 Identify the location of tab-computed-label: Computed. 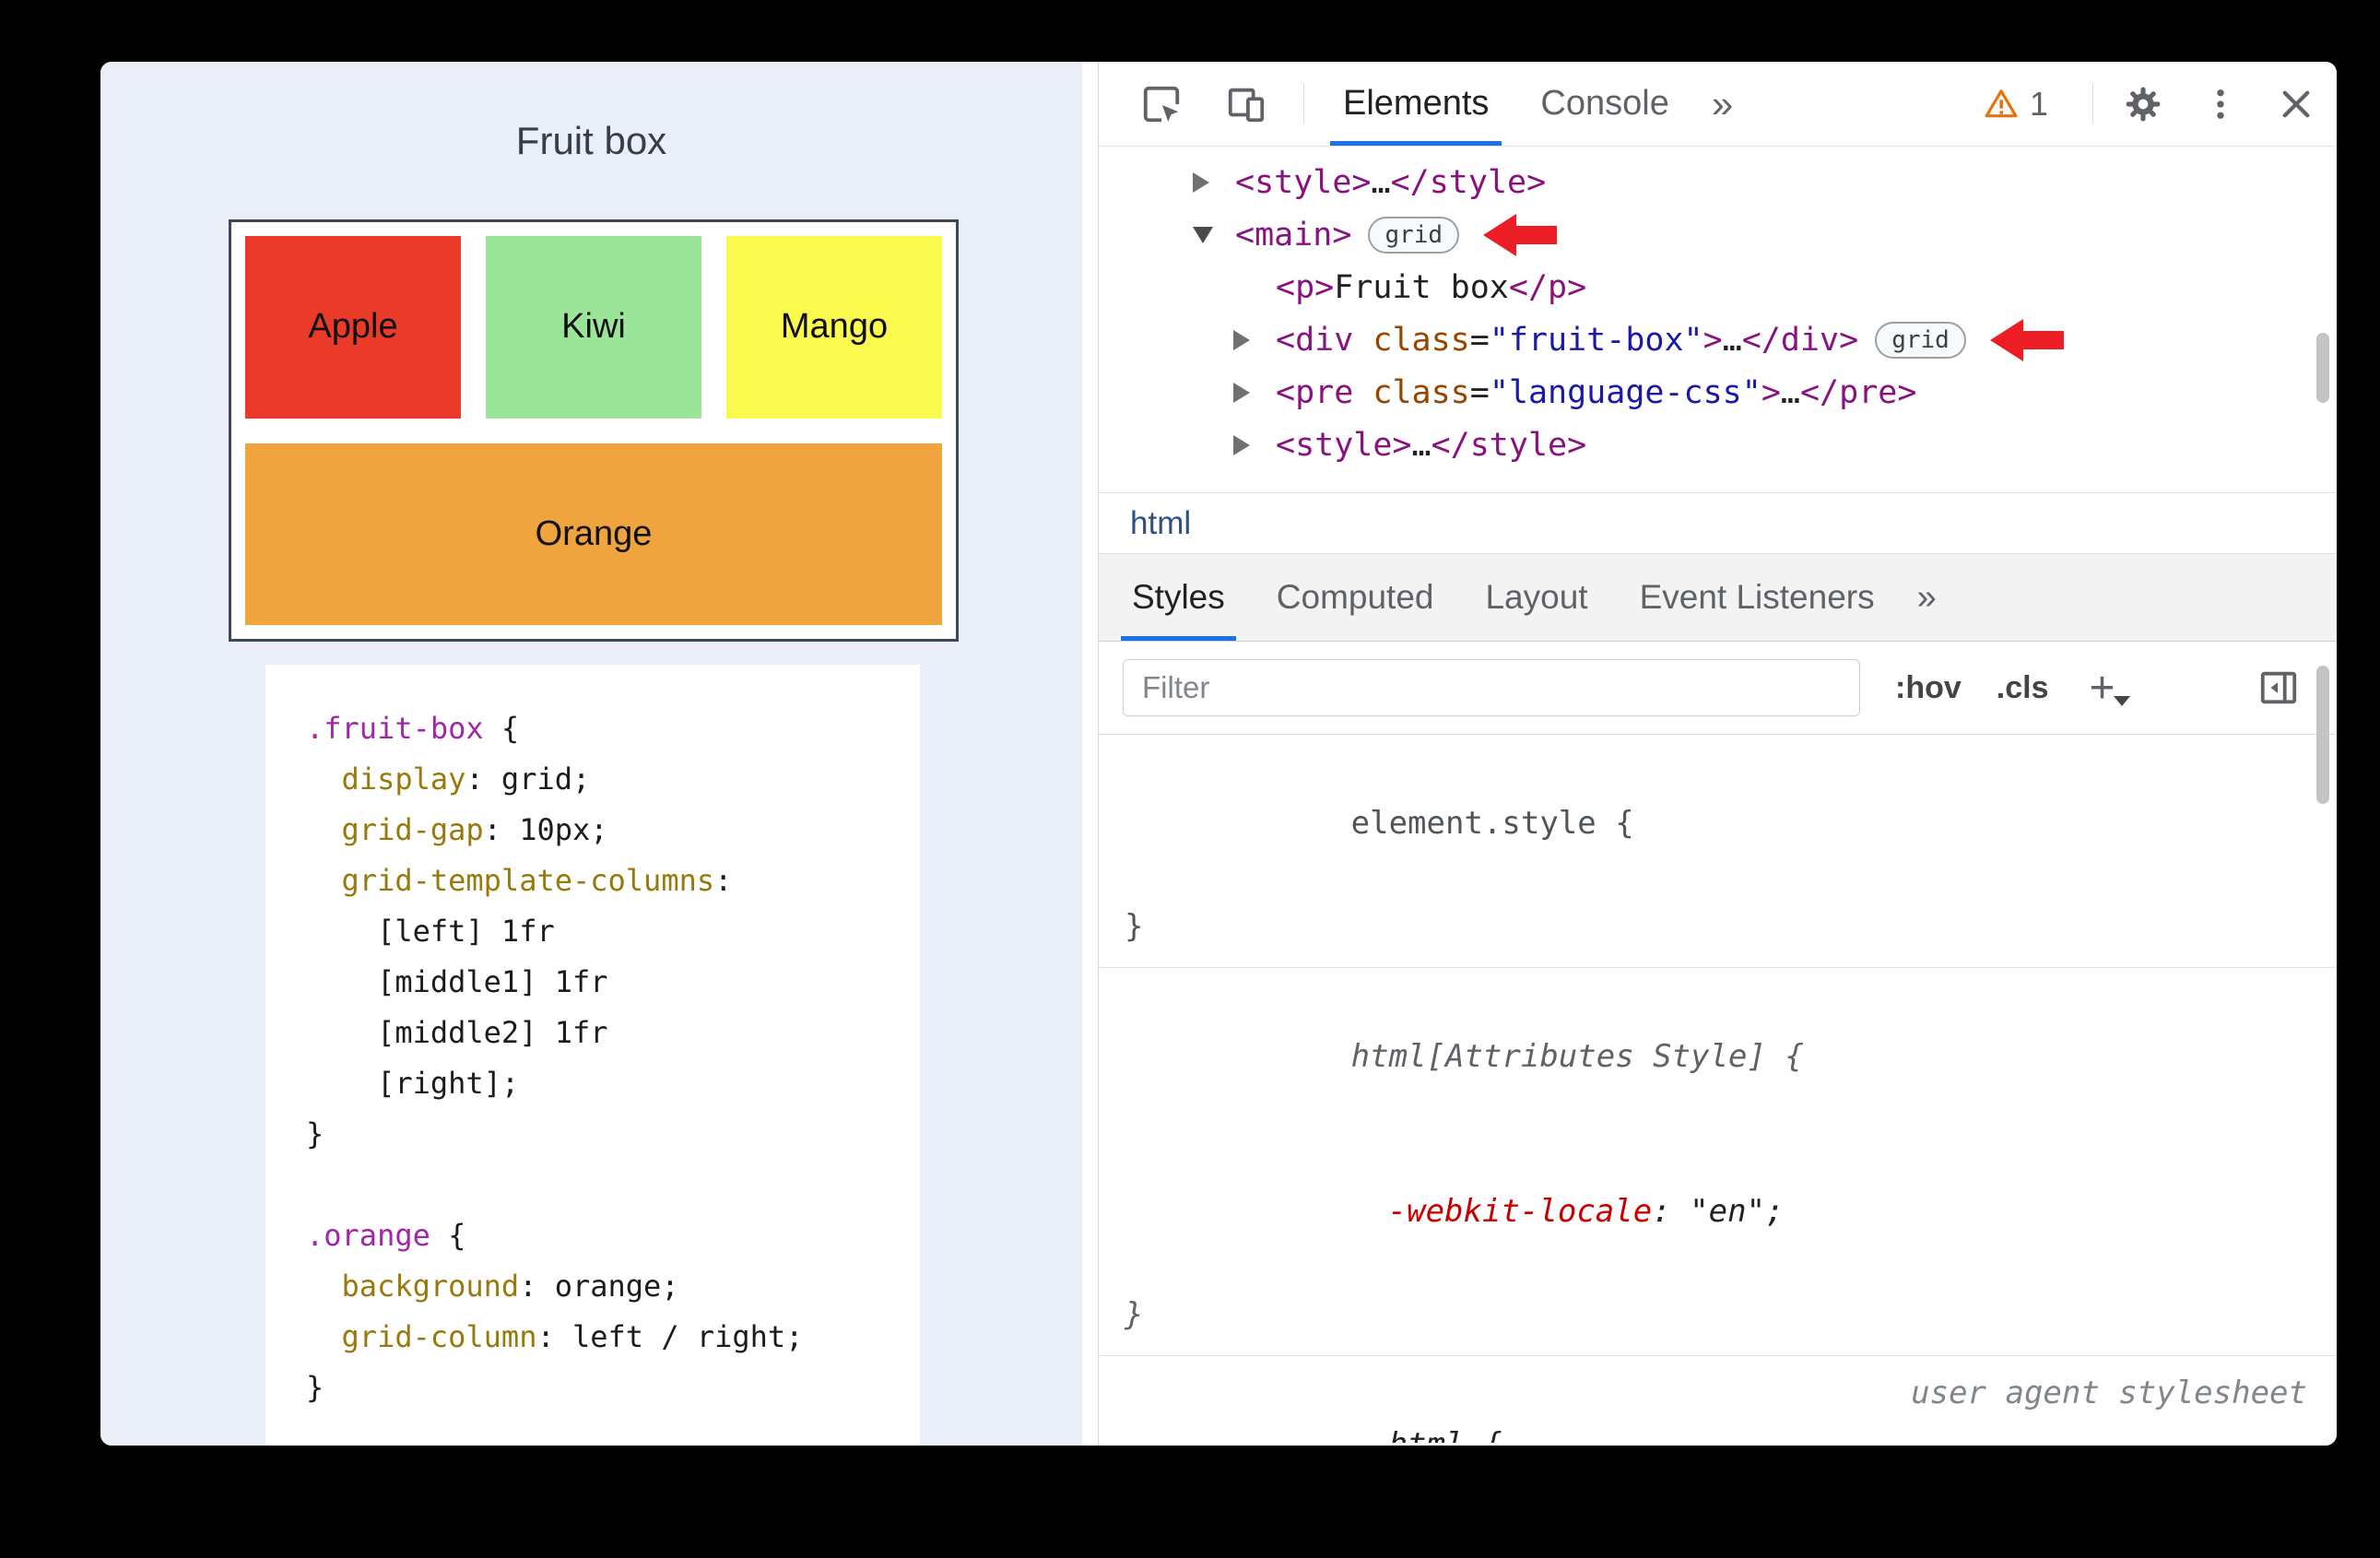
(1355, 597).